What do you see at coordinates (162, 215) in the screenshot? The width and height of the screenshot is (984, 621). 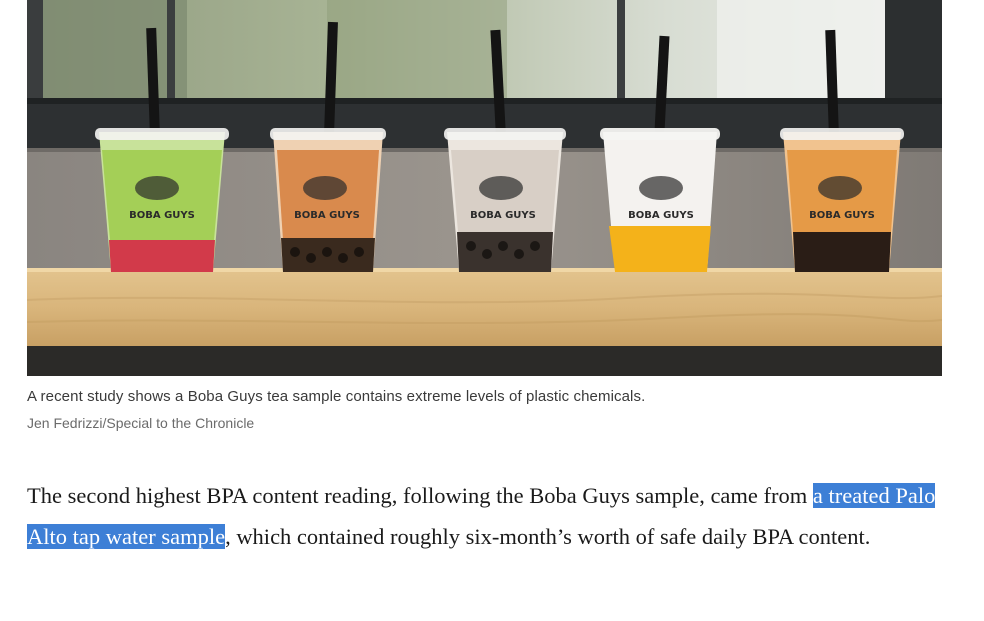 I see `cup-1-logo: BOBA GUYS` at bounding box center [162, 215].